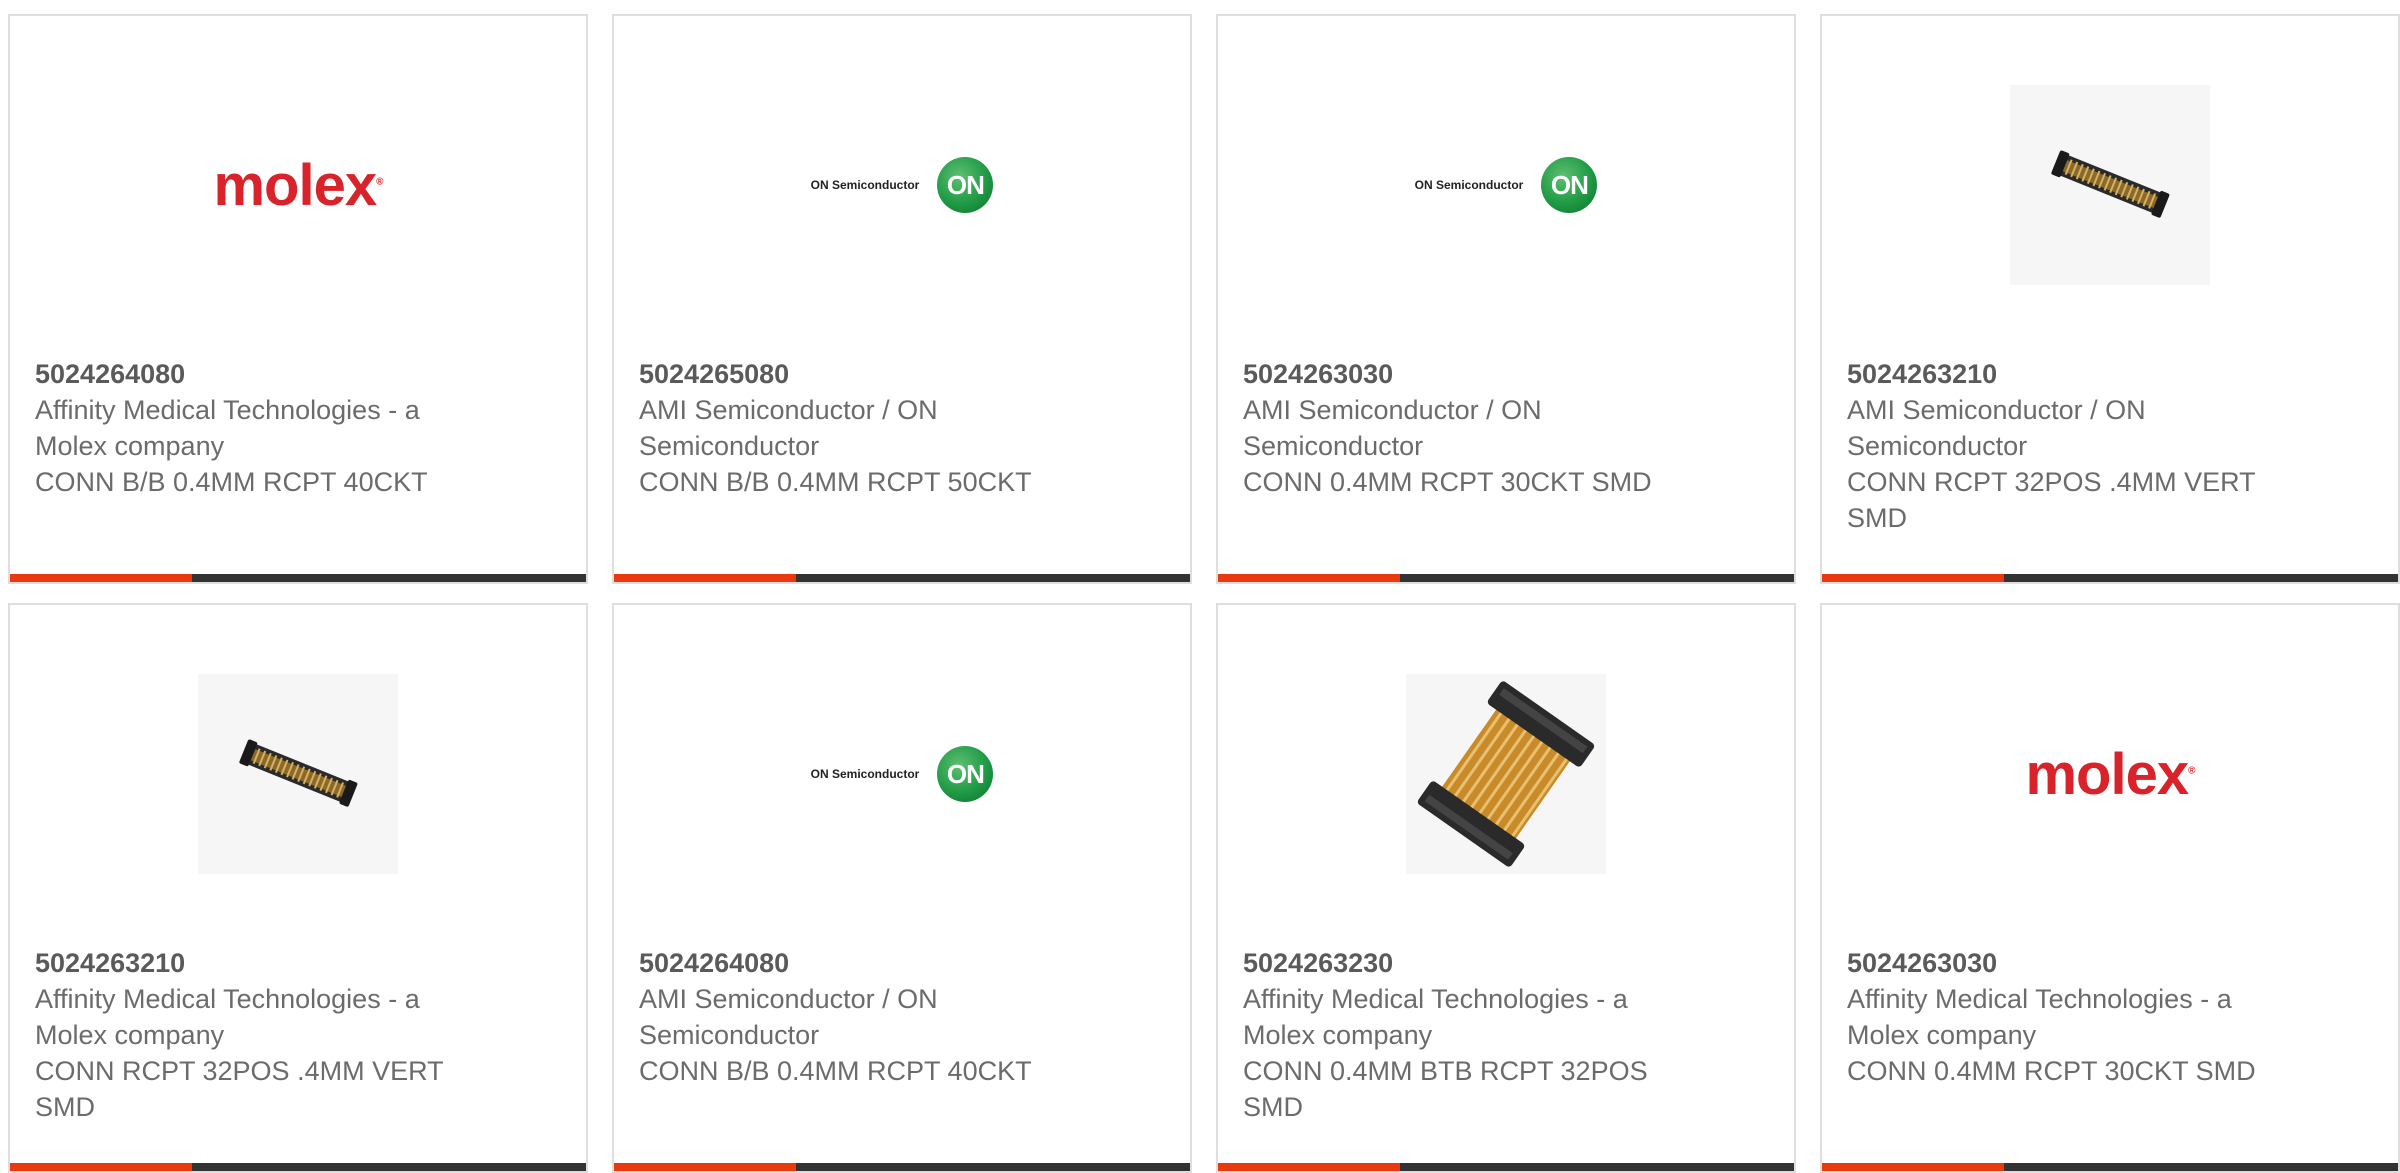 Image resolution: width=2400 pixels, height=1173 pixels. Describe the element at coordinates (859, 374) in the screenshot. I see `part-number: 5024265080` at that location.